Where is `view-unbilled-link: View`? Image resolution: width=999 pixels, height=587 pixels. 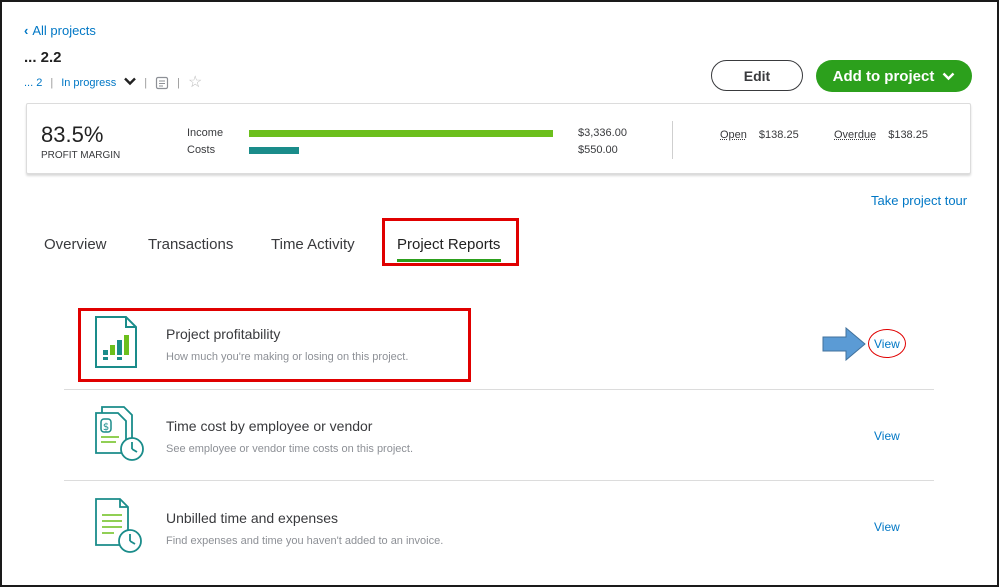
view-unbilled-link: View is located at coordinates (887, 527).